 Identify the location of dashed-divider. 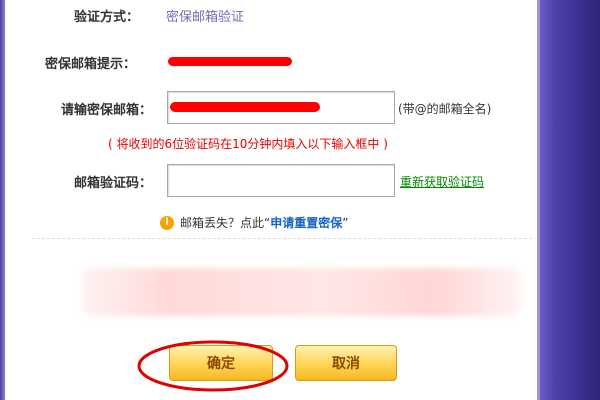
(282, 238).